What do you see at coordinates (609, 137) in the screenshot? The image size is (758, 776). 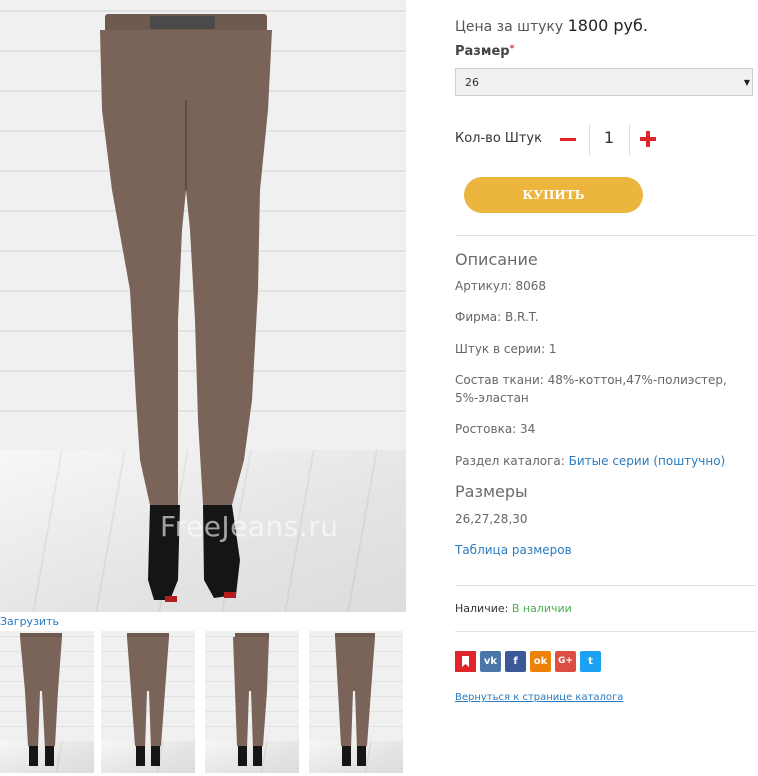 I see `quantity-value: 1` at bounding box center [609, 137].